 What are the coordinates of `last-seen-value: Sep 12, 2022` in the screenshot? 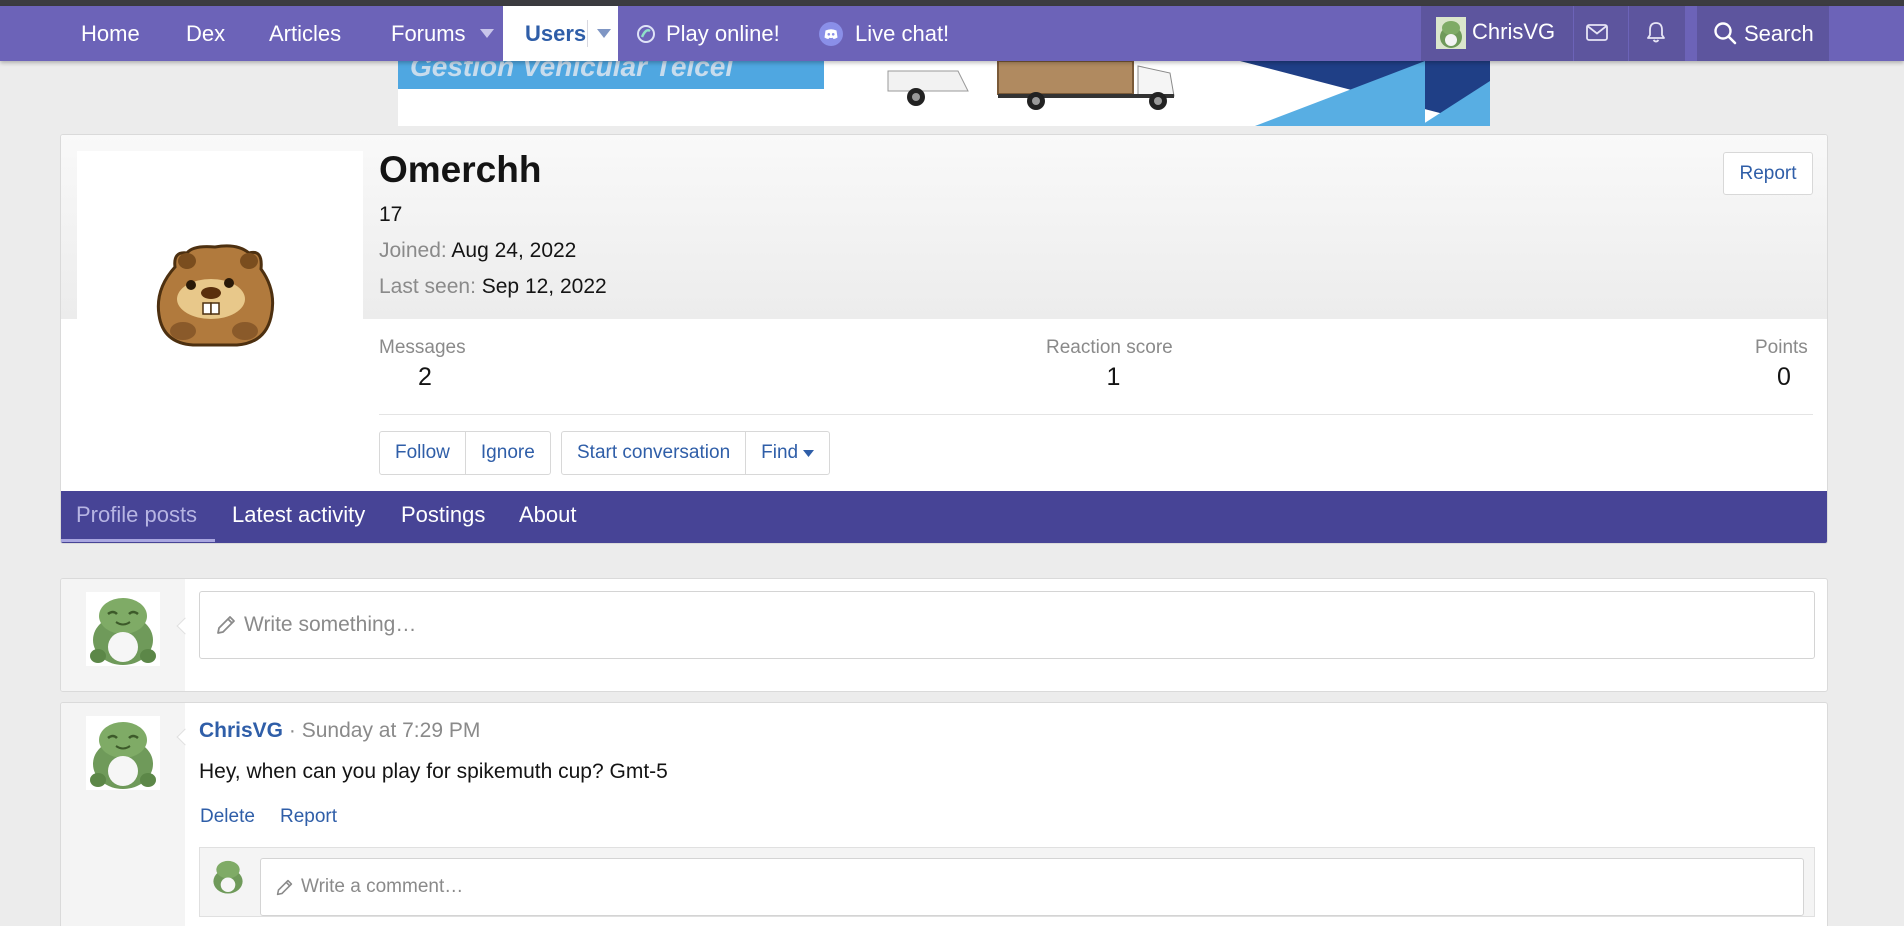 It's located at (544, 286).